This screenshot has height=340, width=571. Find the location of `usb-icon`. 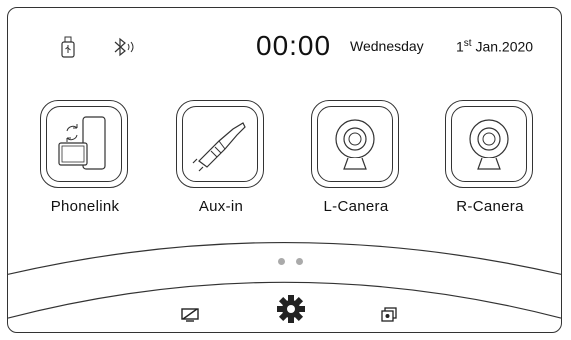

usb-icon is located at coordinates (68, 47).